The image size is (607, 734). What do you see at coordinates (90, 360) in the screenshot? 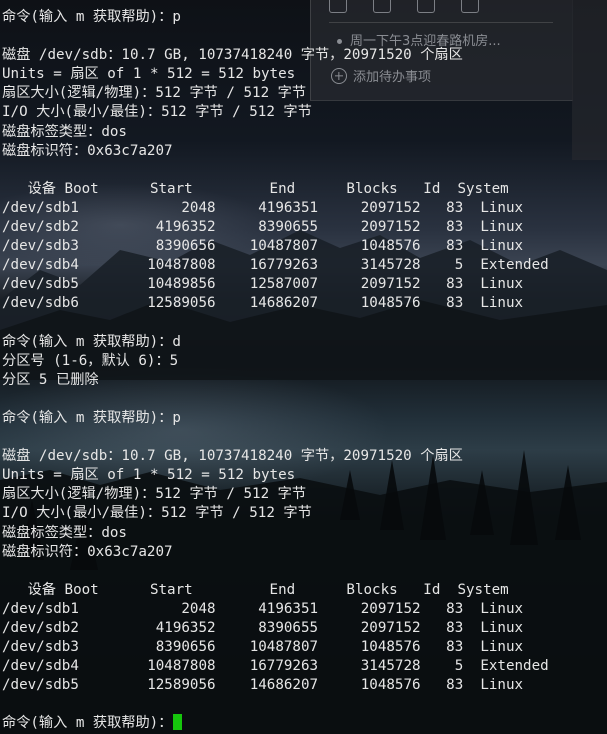
I see `partition-number-prompt: 分区号 (1-6，默认 6)：5` at bounding box center [90, 360].